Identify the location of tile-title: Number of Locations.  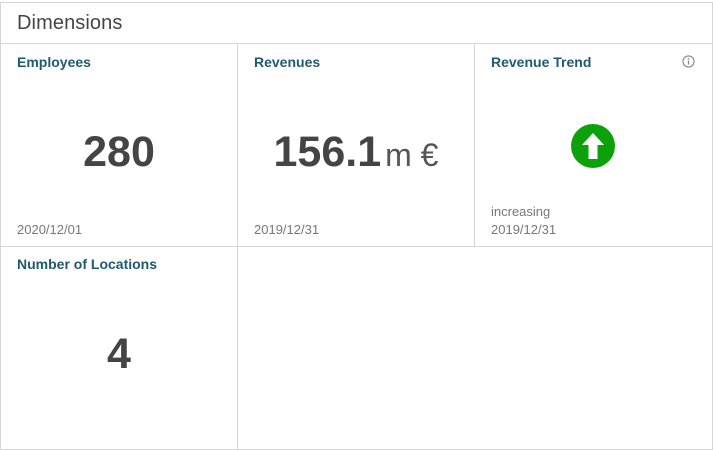
(87, 264).